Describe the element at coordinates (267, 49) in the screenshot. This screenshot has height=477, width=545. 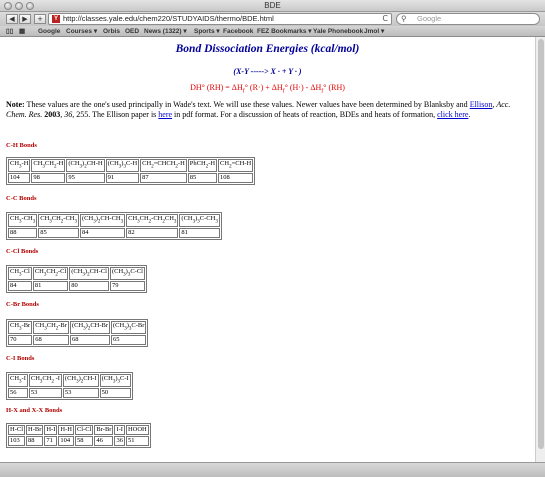
I see `page-heading: Bond Dissociation Energies (kcal/mol)` at that location.